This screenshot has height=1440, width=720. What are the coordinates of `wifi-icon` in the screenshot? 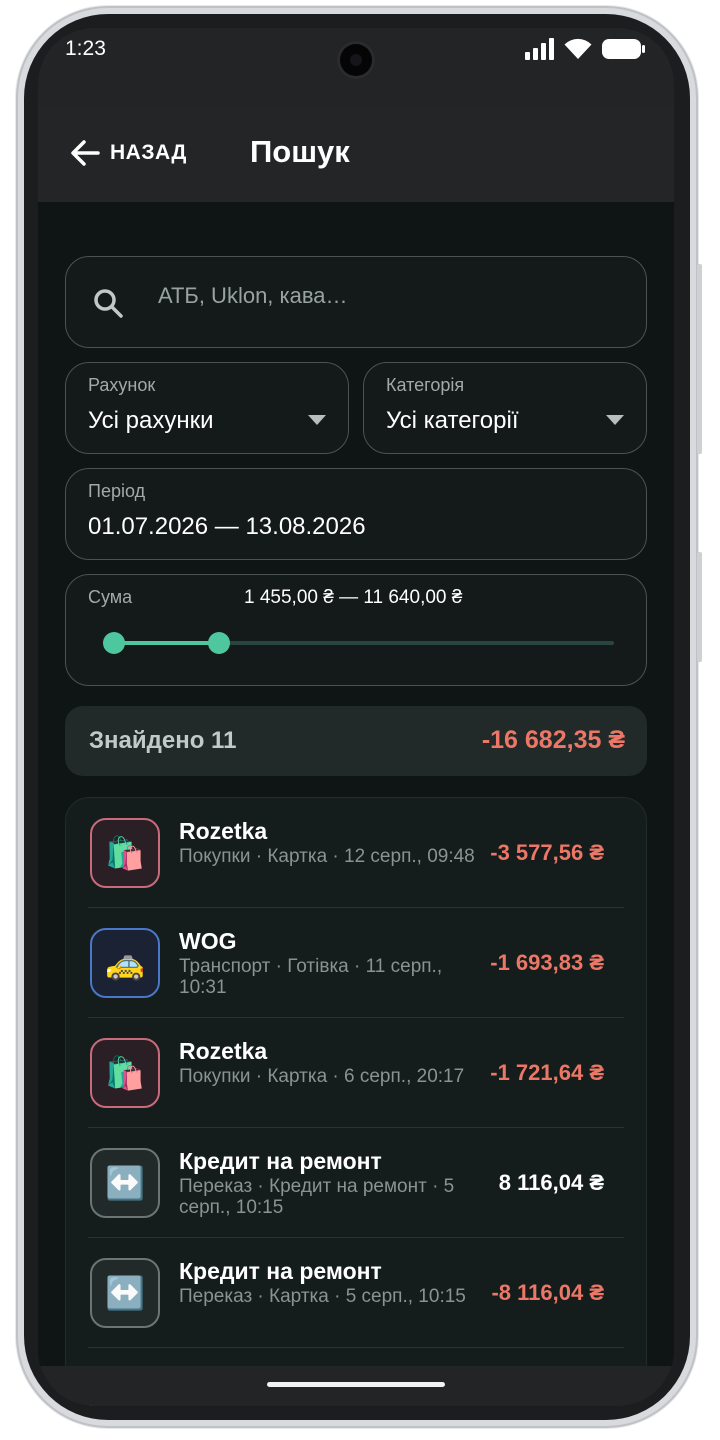 It's located at (578, 48).